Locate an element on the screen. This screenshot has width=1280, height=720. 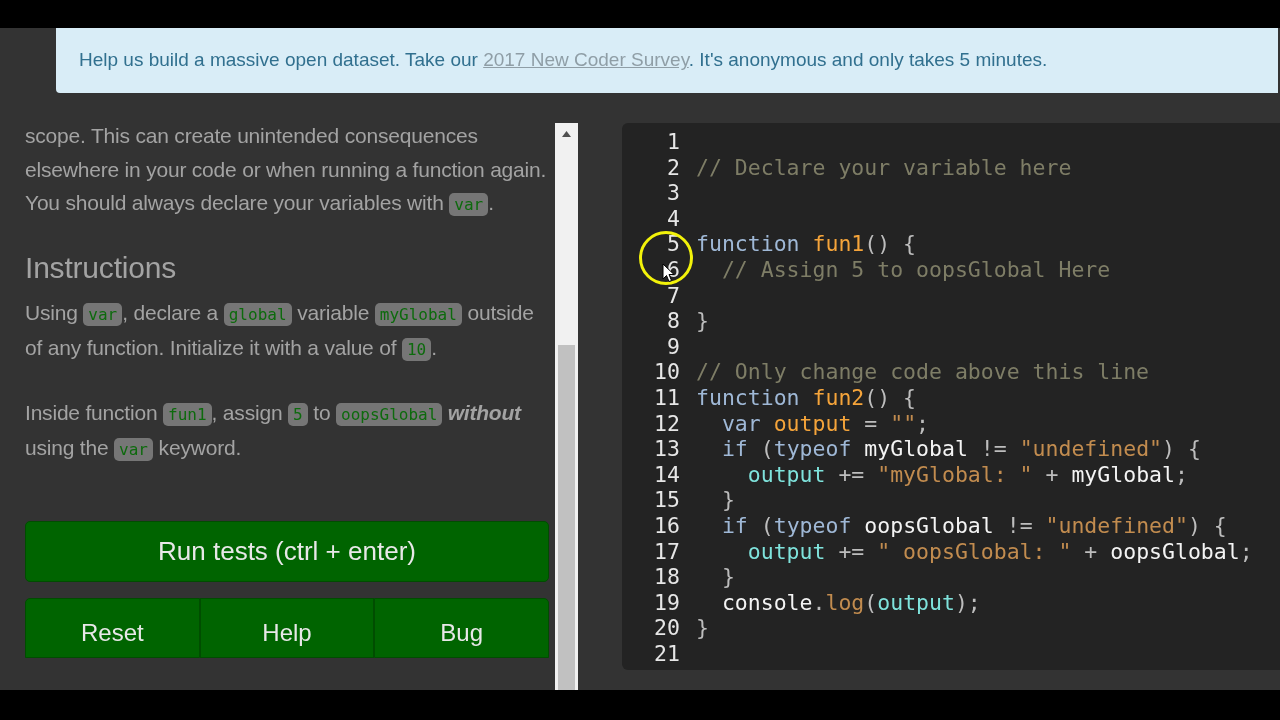
line-number: 19 is located at coordinates (667, 602).